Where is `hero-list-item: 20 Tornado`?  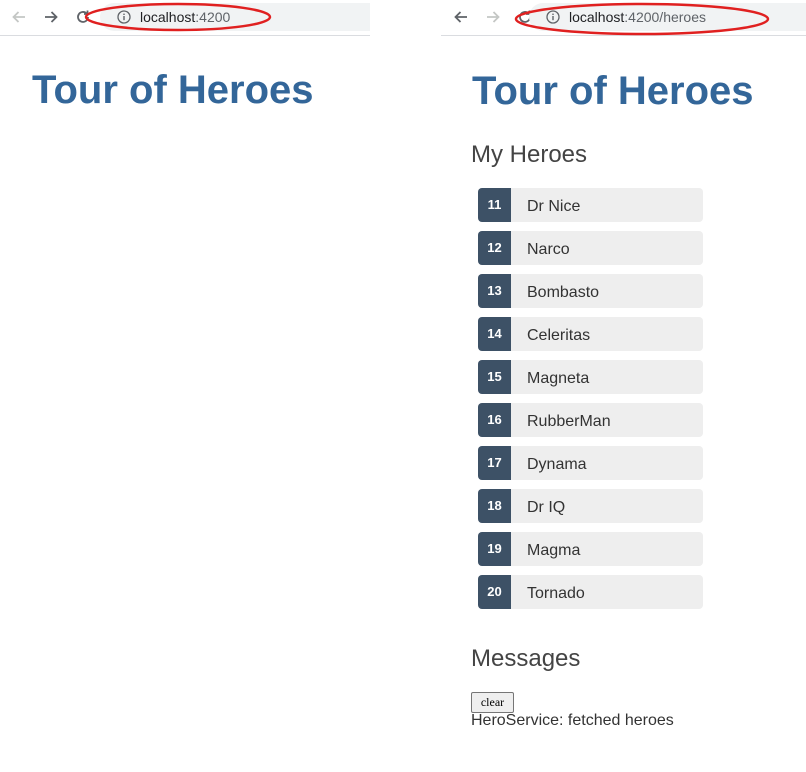 hero-list-item: 20 Tornado is located at coordinates (590, 592).